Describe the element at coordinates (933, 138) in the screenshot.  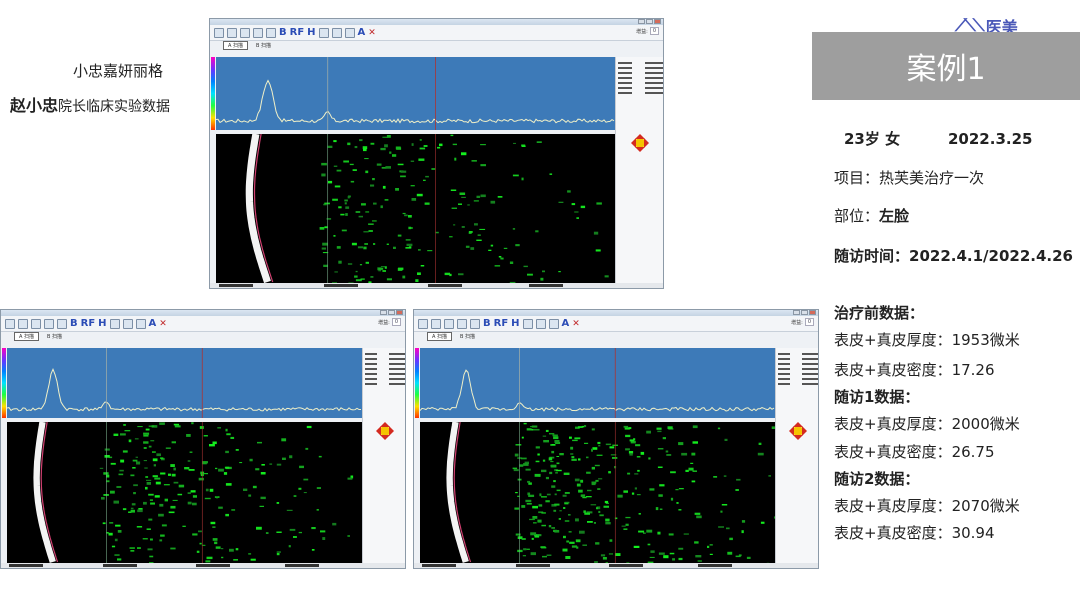
I see `patient-line: 23岁 女 2022.3.25` at that location.